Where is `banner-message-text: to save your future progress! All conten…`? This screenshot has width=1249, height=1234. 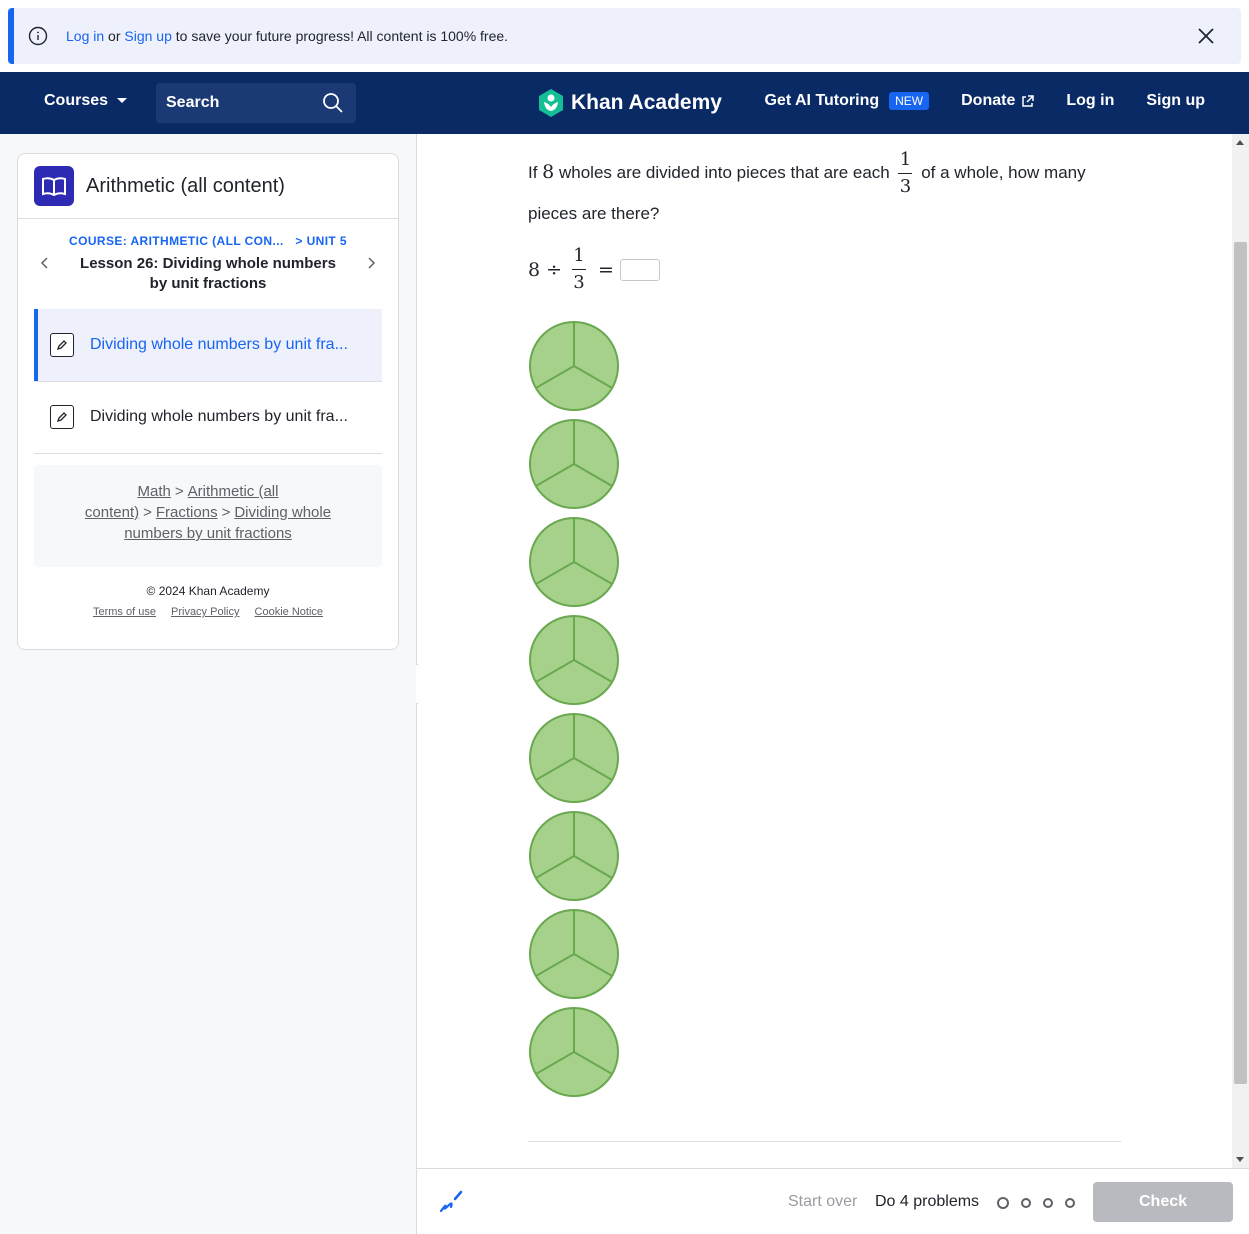
banner-message-text: to save your future progress! All conten… is located at coordinates (340, 36).